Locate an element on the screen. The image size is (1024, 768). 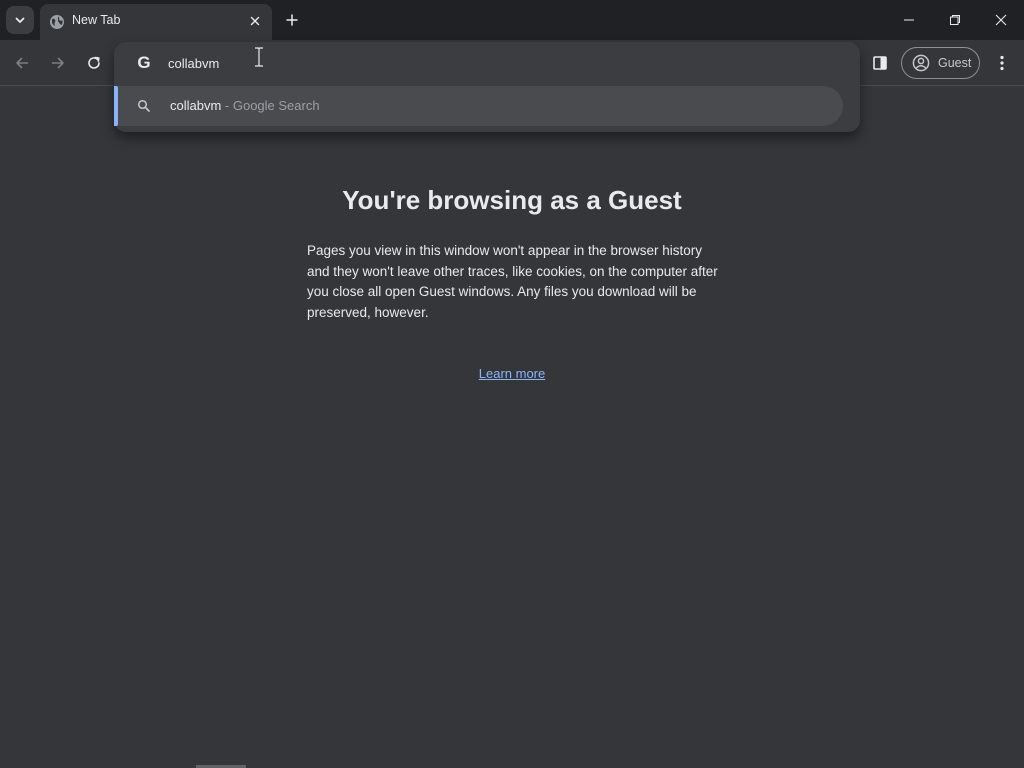
close-window-button is located at coordinates (1001, 20).